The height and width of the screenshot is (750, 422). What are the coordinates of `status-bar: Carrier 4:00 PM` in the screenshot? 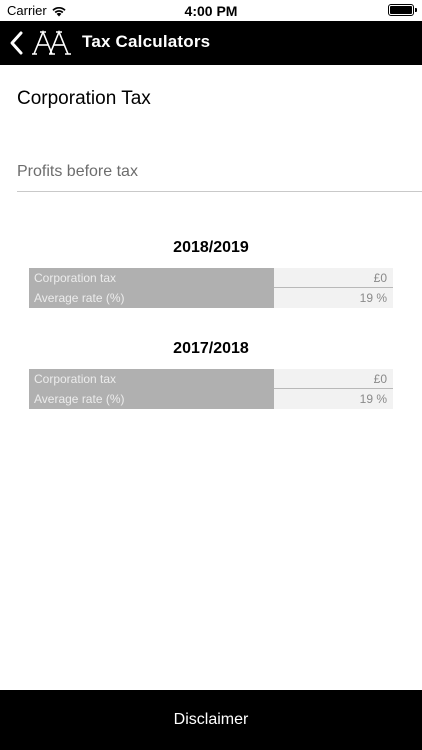 It's located at (211, 10).